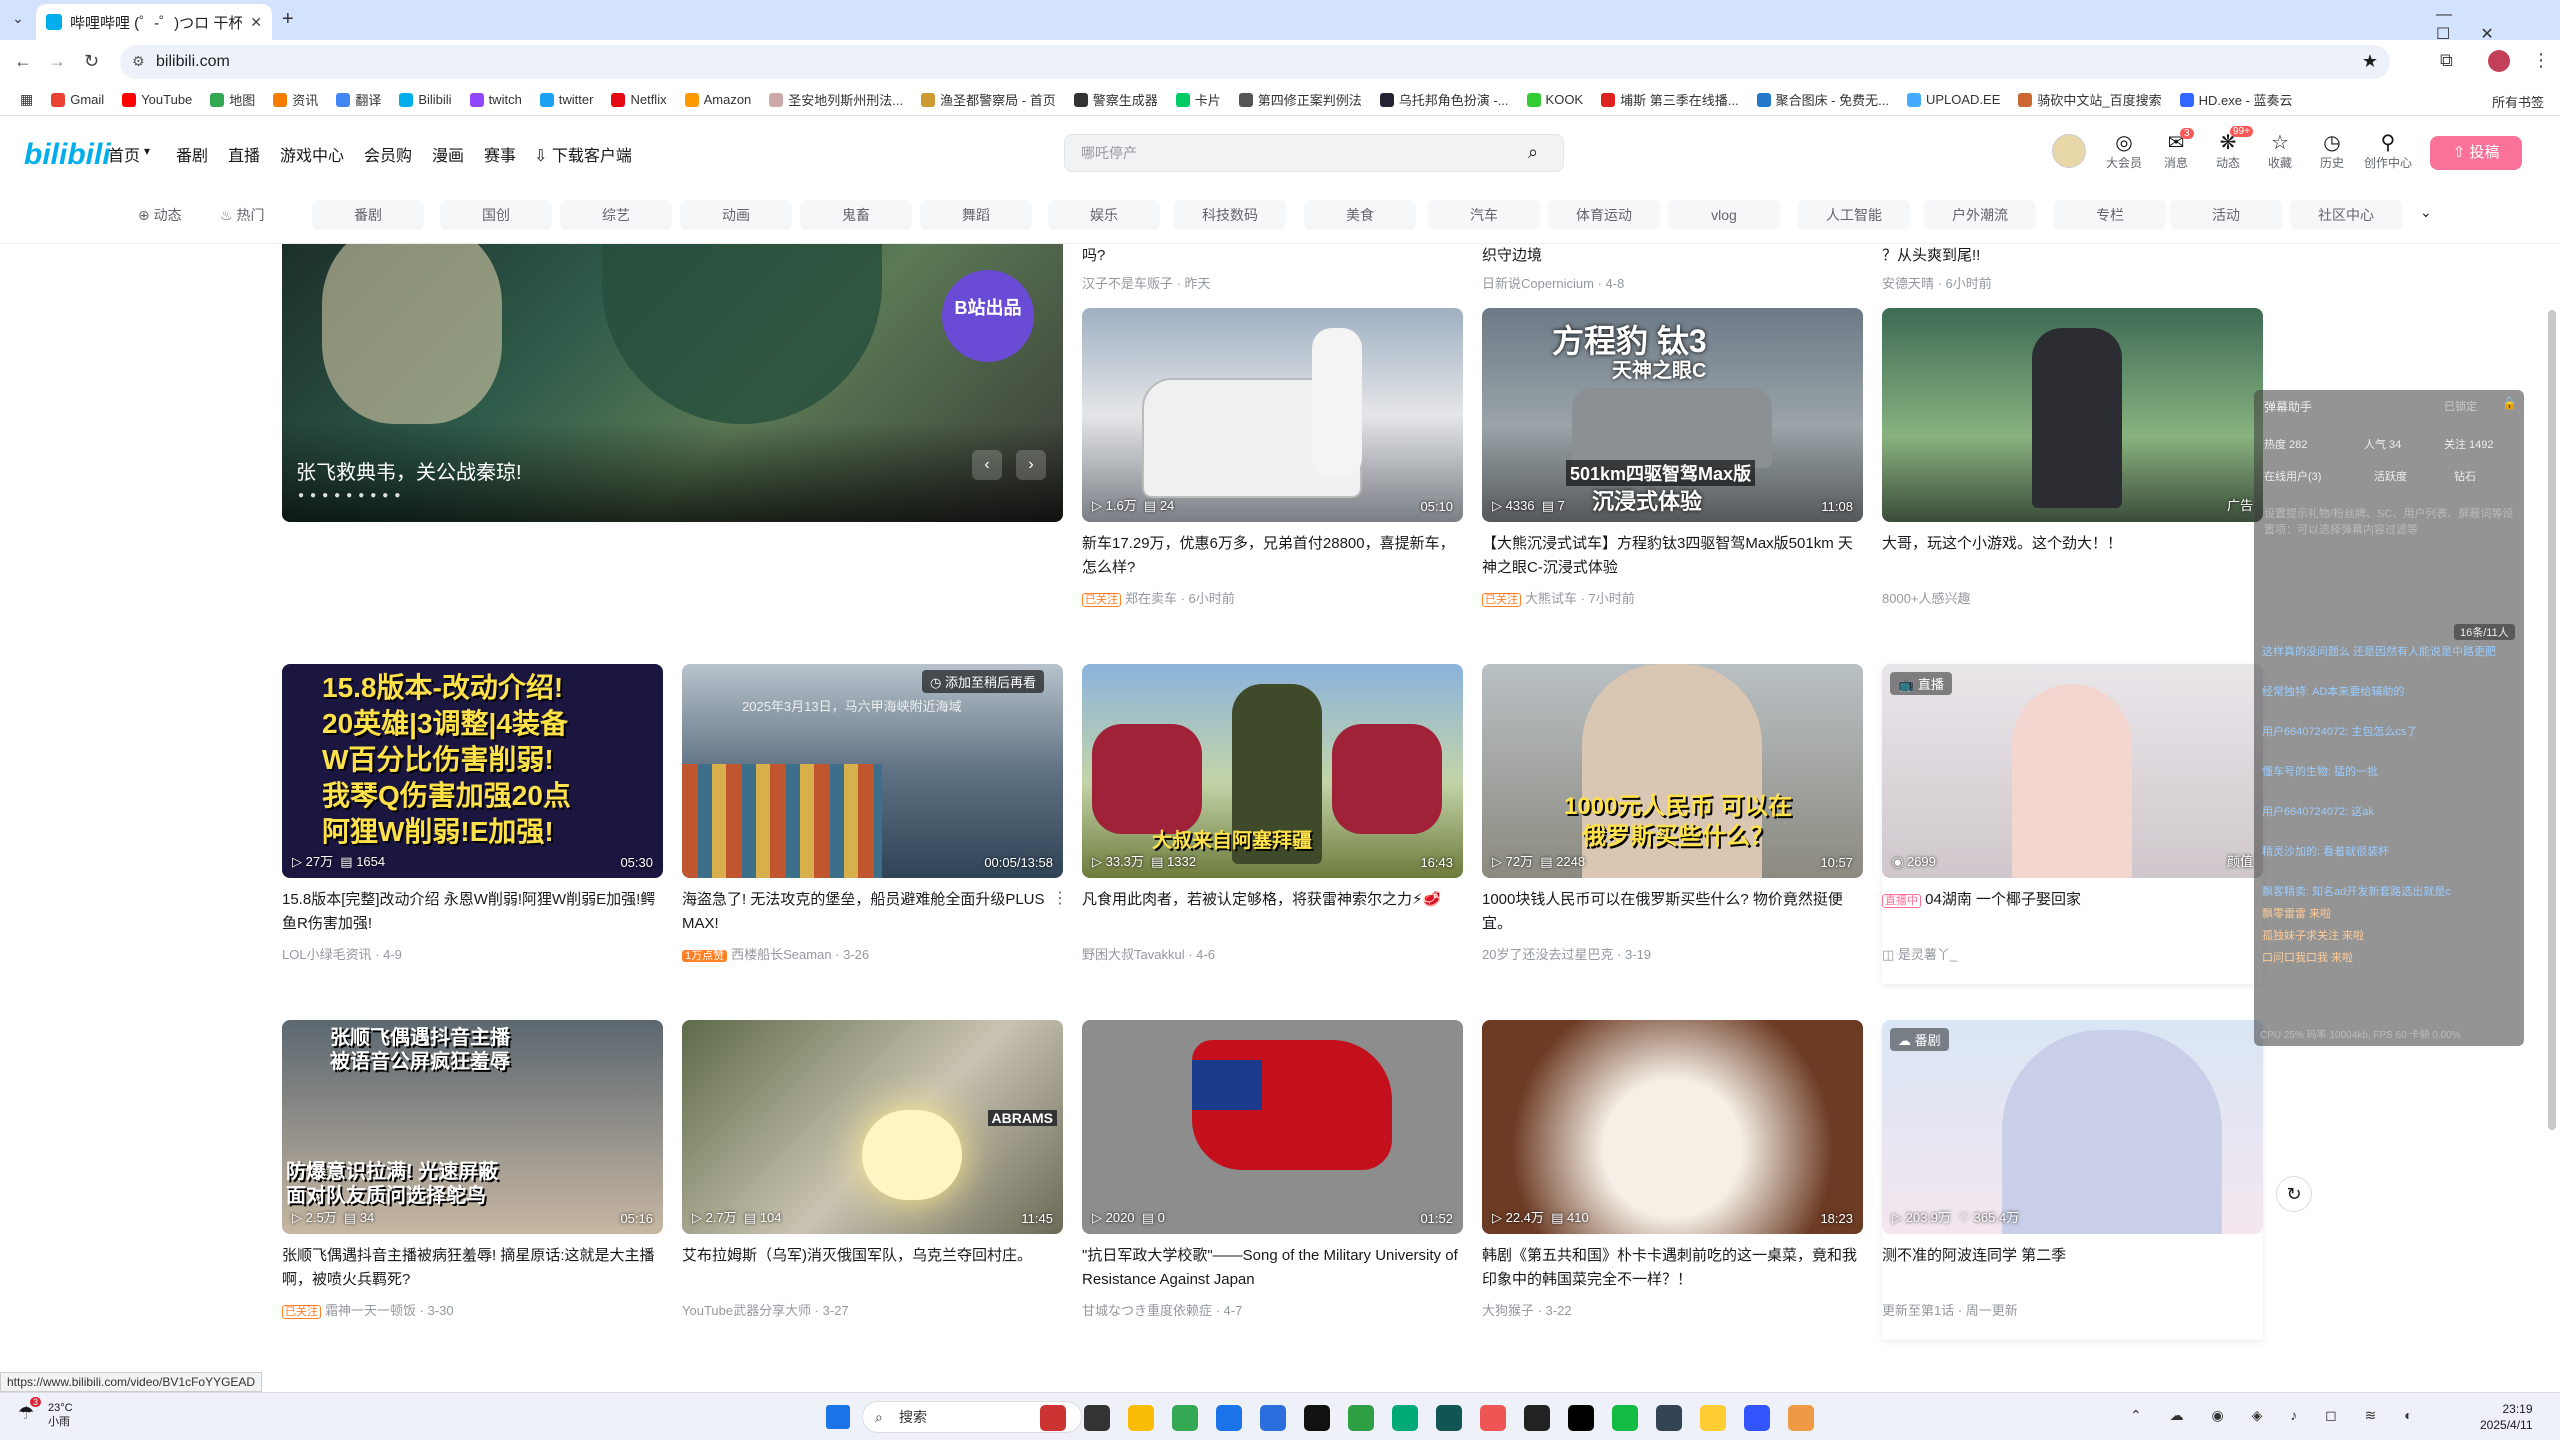  Describe the element at coordinates (616, 215) in the screenshot. I see `channel-chip: 综艺` at that location.